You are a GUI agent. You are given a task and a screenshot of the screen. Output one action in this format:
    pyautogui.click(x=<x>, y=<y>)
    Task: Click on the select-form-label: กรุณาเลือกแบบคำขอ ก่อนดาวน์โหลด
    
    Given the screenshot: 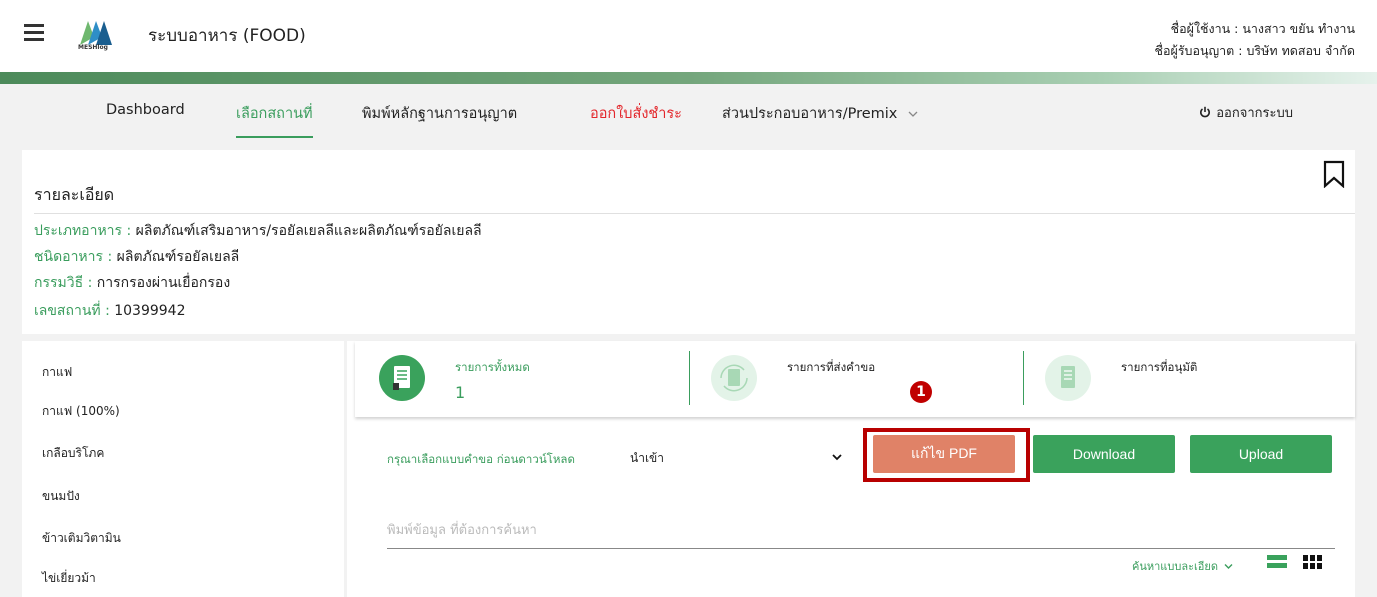 What is the action you would take?
    pyautogui.click(x=481, y=459)
    